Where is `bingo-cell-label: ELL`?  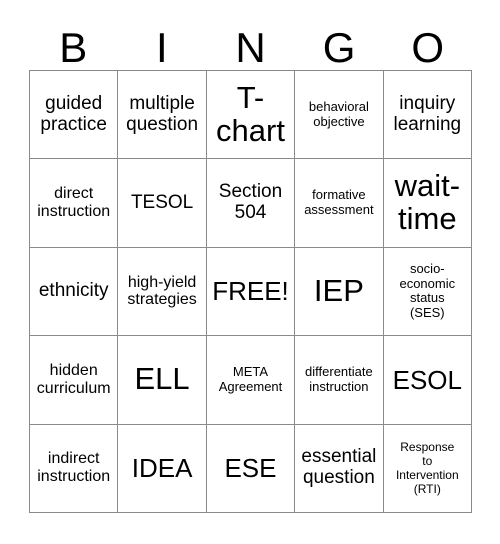
bingo-cell-label: ELL is located at coordinates (162, 379).